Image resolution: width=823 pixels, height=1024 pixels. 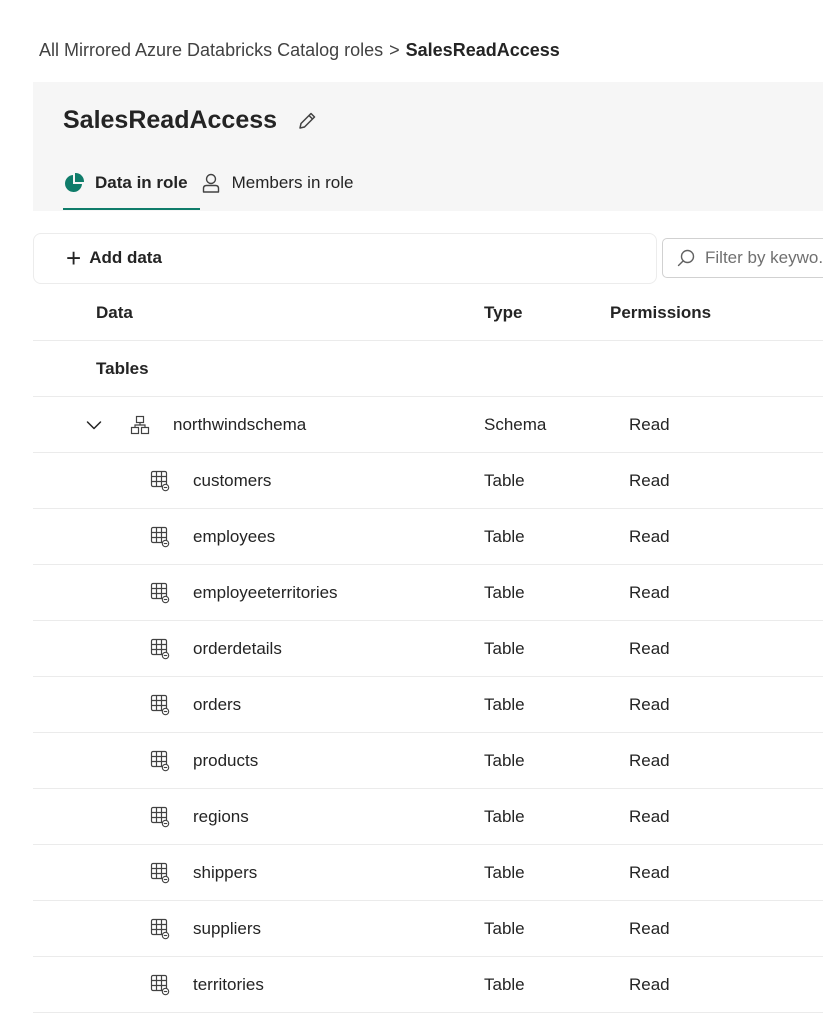 What do you see at coordinates (221, 816) in the screenshot?
I see `table-name: regions` at bounding box center [221, 816].